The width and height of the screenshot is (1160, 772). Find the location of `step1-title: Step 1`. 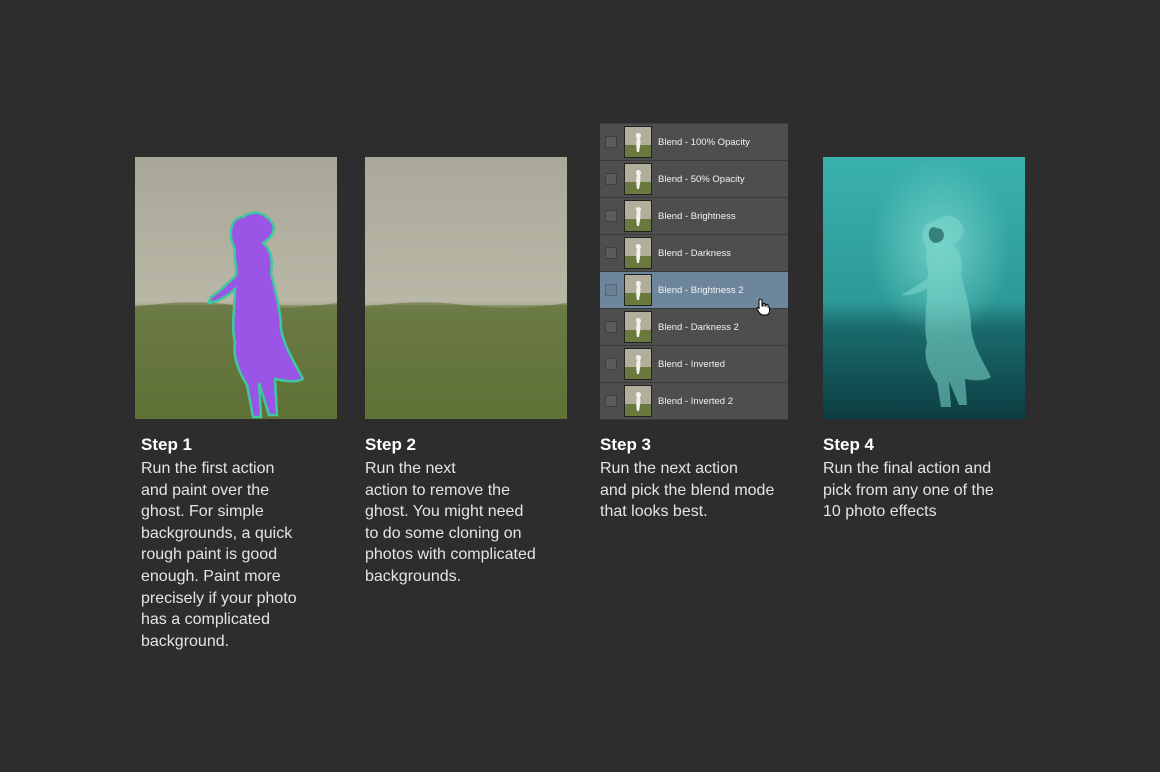

step1-title: Step 1 is located at coordinates (167, 444).